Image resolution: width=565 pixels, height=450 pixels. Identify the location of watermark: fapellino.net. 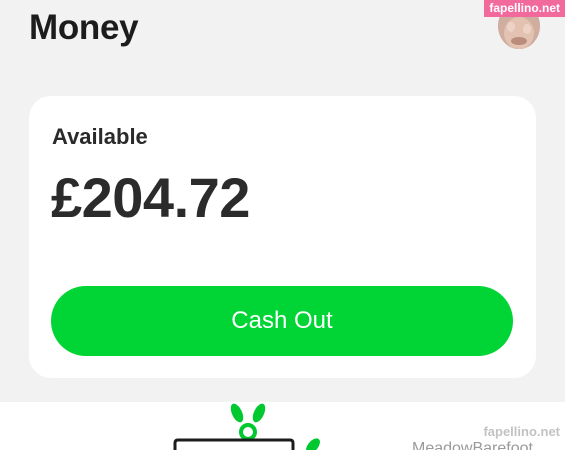
(524, 8).